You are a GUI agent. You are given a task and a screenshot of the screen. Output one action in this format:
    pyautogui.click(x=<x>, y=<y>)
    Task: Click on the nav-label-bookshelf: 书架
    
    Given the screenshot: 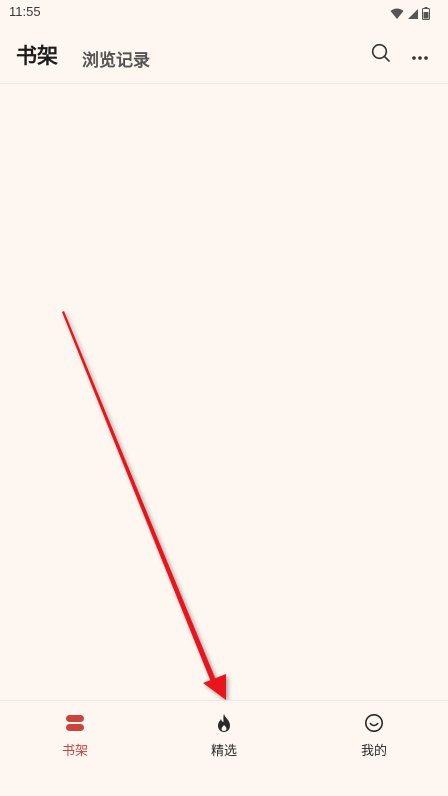 What is the action you would take?
    pyautogui.click(x=74, y=751)
    